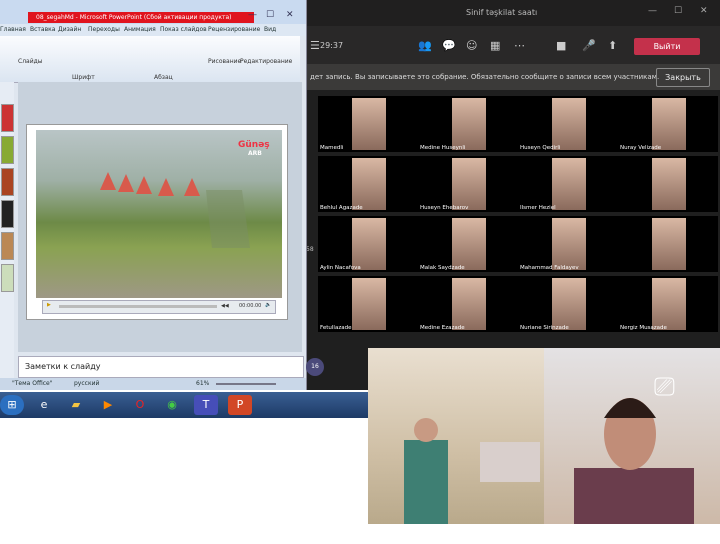 Image resolution: width=720 pixels, height=544 pixels. I want to click on notes-pane: Заметки к слайду, so click(161, 367).